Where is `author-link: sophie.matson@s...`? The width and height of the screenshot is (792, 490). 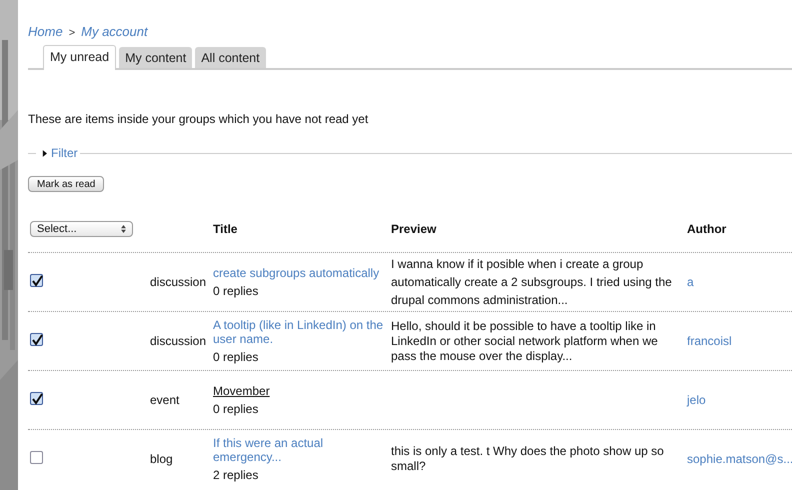
author-link: sophie.matson@s... is located at coordinates (739, 459).